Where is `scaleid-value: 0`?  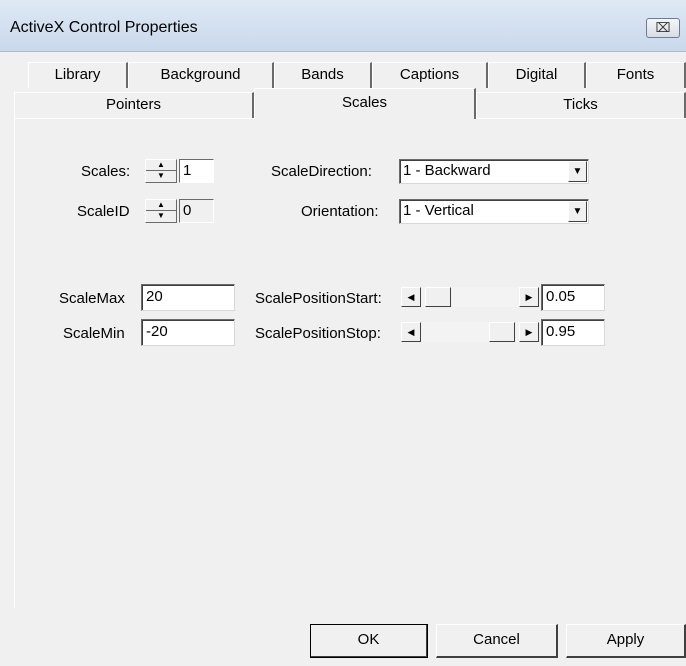 scaleid-value: 0 is located at coordinates (196, 211).